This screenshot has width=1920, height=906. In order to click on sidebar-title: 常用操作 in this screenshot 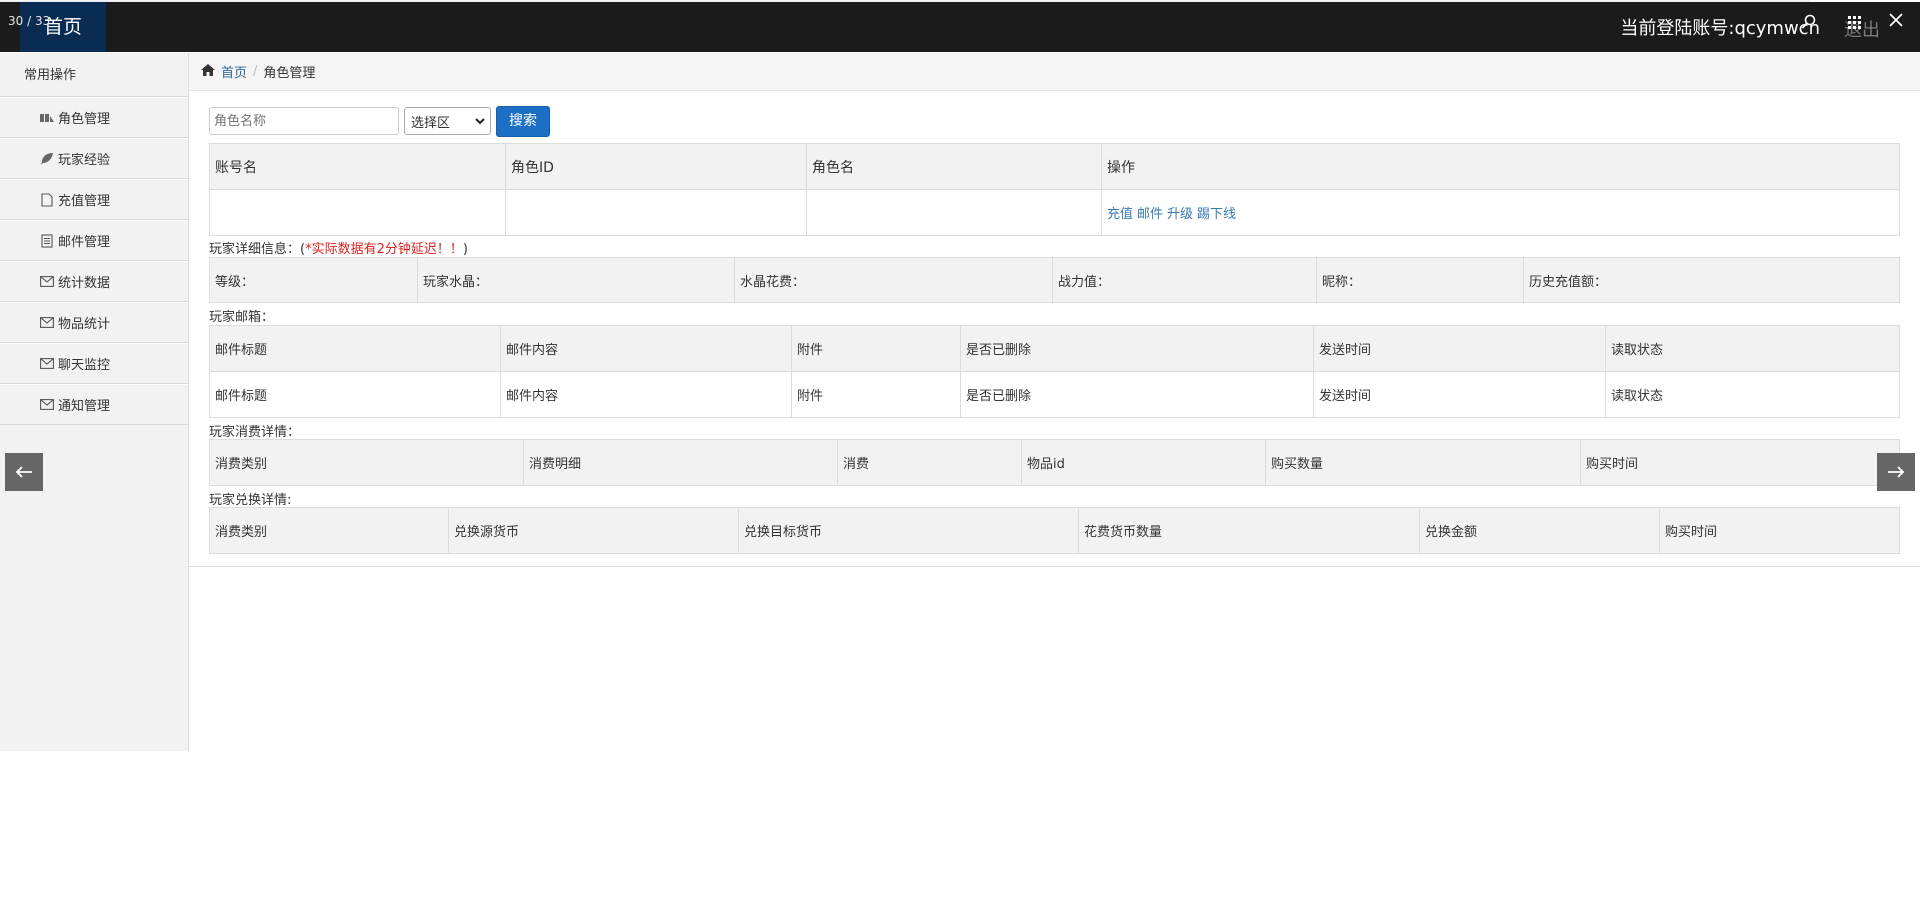, I will do `click(94, 75)`.